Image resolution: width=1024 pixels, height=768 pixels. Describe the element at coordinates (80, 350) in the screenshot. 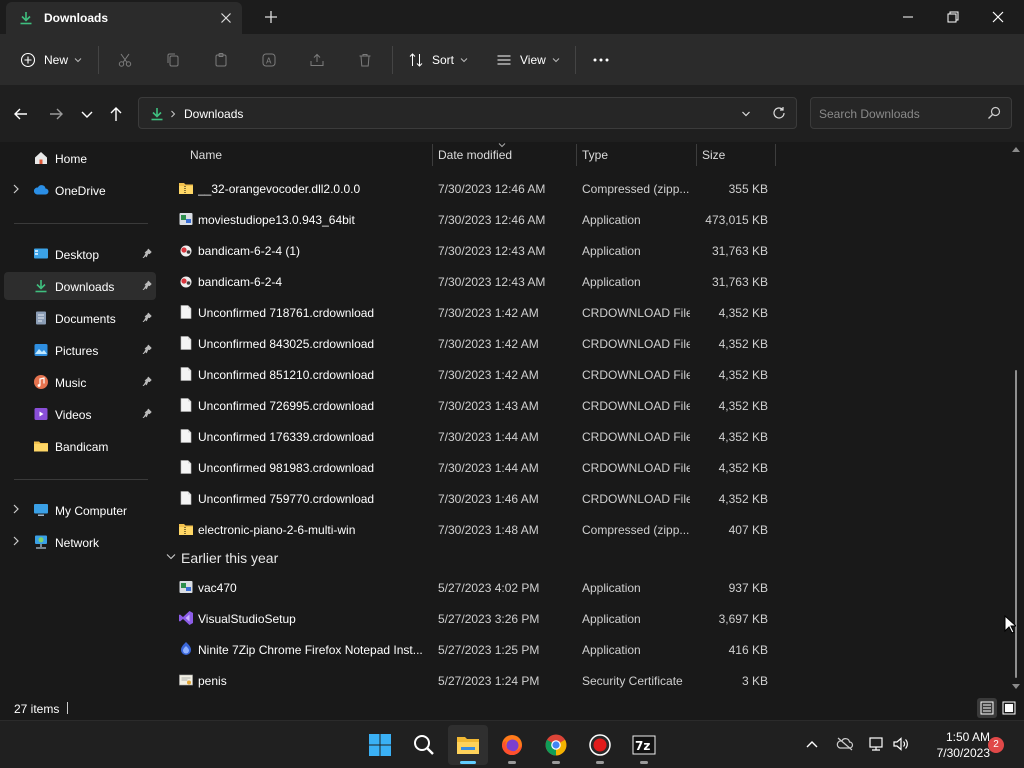

I see `sidebar-item-pictures: Pictures` at that location.